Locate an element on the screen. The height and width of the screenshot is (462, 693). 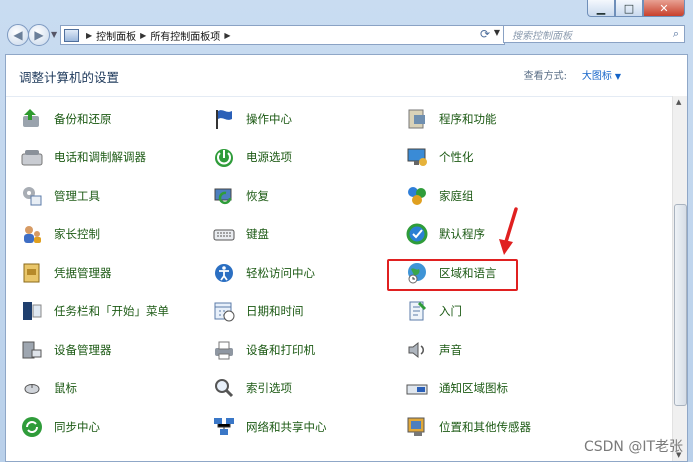
control-panel-item: 索引选项 is located at coordinates (252, 388).